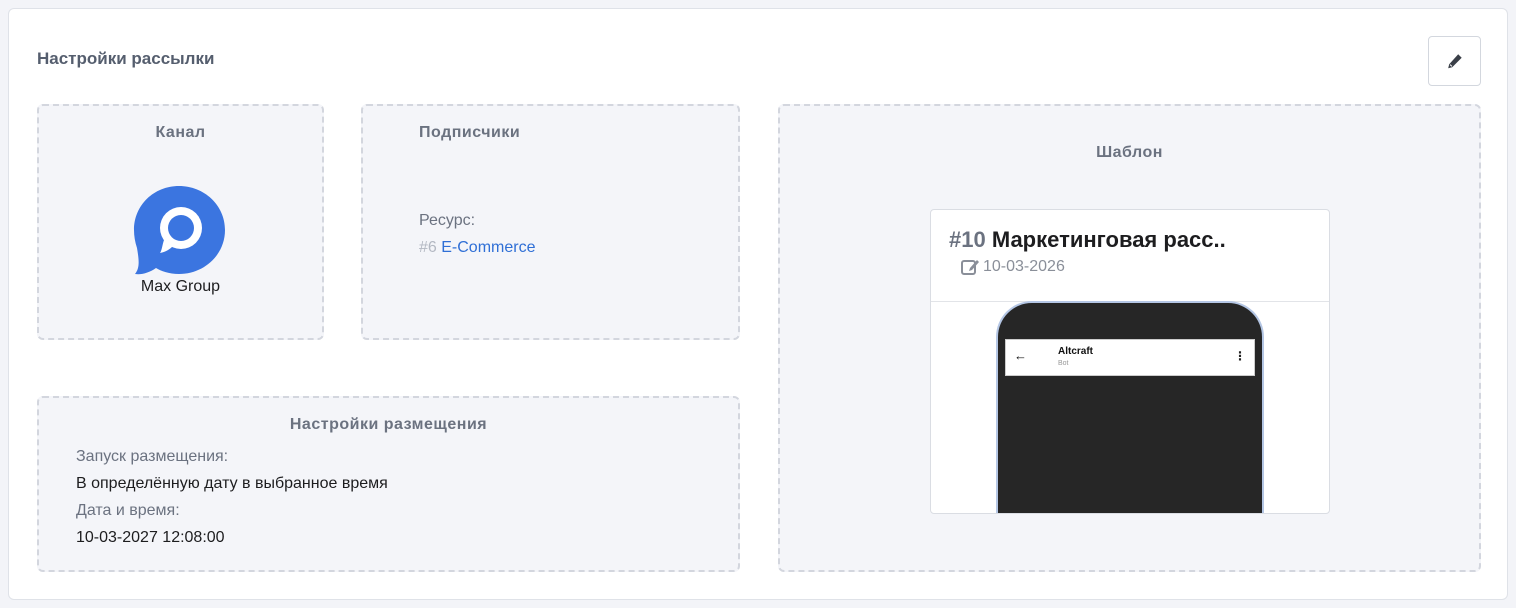 The image size is (1516, 608). I want to click on phone-preview: ← Altcraft Bot ⋮, so click(1130, 407).